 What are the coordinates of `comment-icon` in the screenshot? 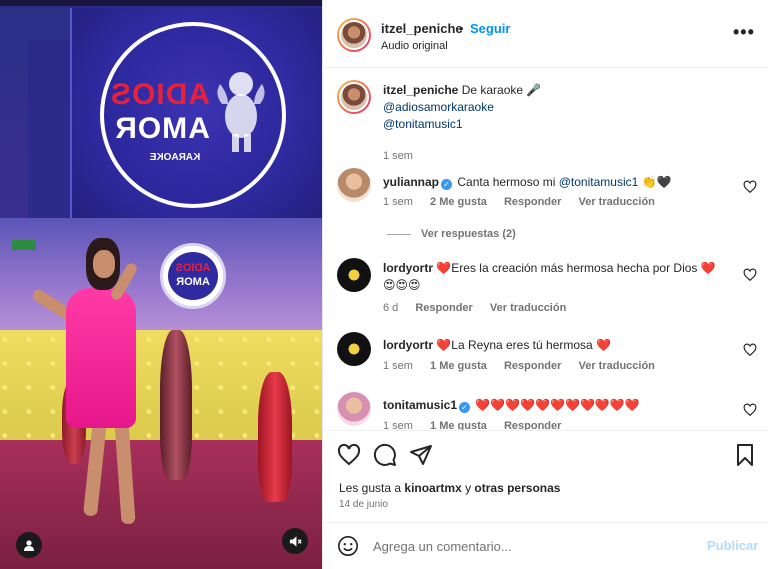 It's located at (385, 455).